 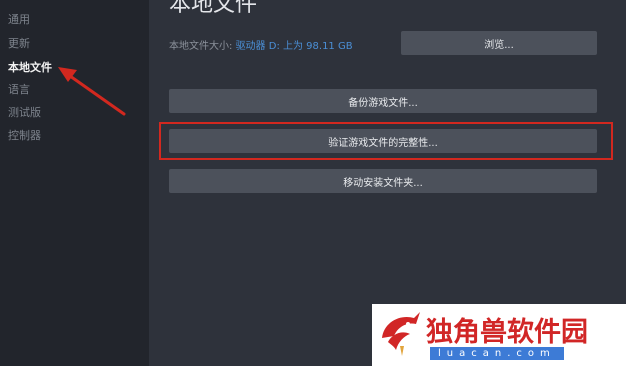 What do you see at coordinates (30, 67) in the screenshot?
I see `sidebar-item-local-files: 本地文件` at bounding box center [30, 67].